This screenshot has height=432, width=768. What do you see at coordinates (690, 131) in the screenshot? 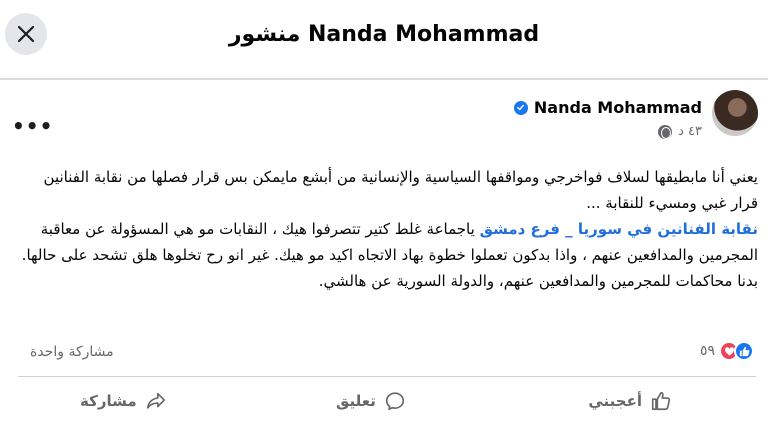
I see `post-timestamp: ٤٣ د` at bounding box center [690, 131].